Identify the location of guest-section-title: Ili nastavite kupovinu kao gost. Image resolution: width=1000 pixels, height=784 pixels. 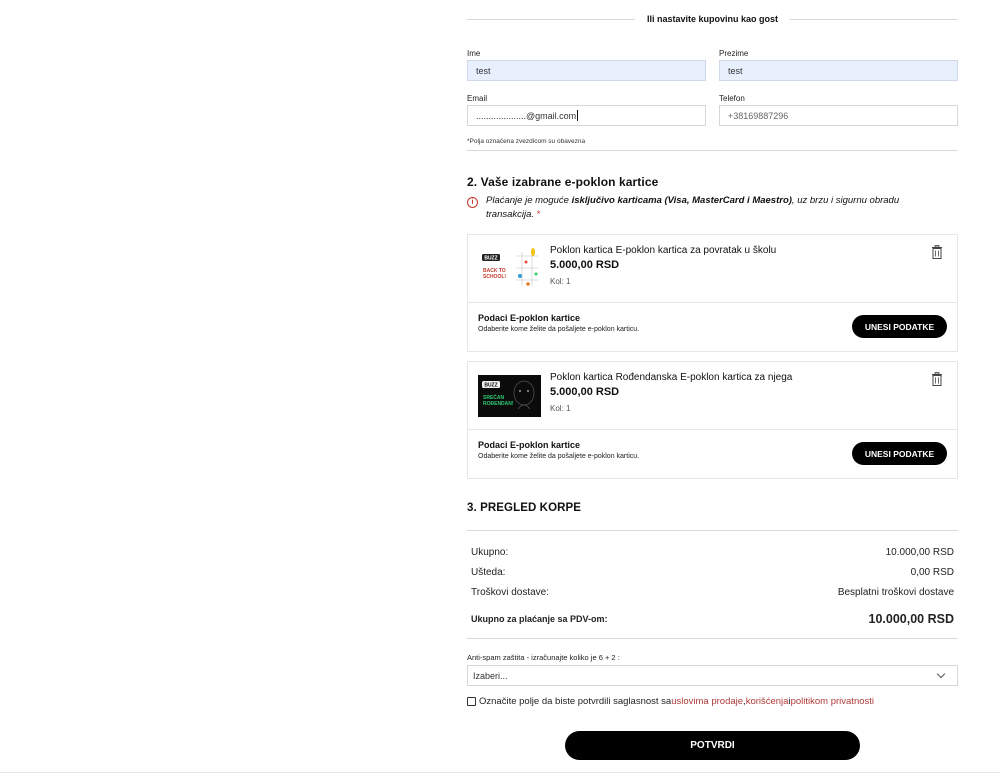
(712, 19).